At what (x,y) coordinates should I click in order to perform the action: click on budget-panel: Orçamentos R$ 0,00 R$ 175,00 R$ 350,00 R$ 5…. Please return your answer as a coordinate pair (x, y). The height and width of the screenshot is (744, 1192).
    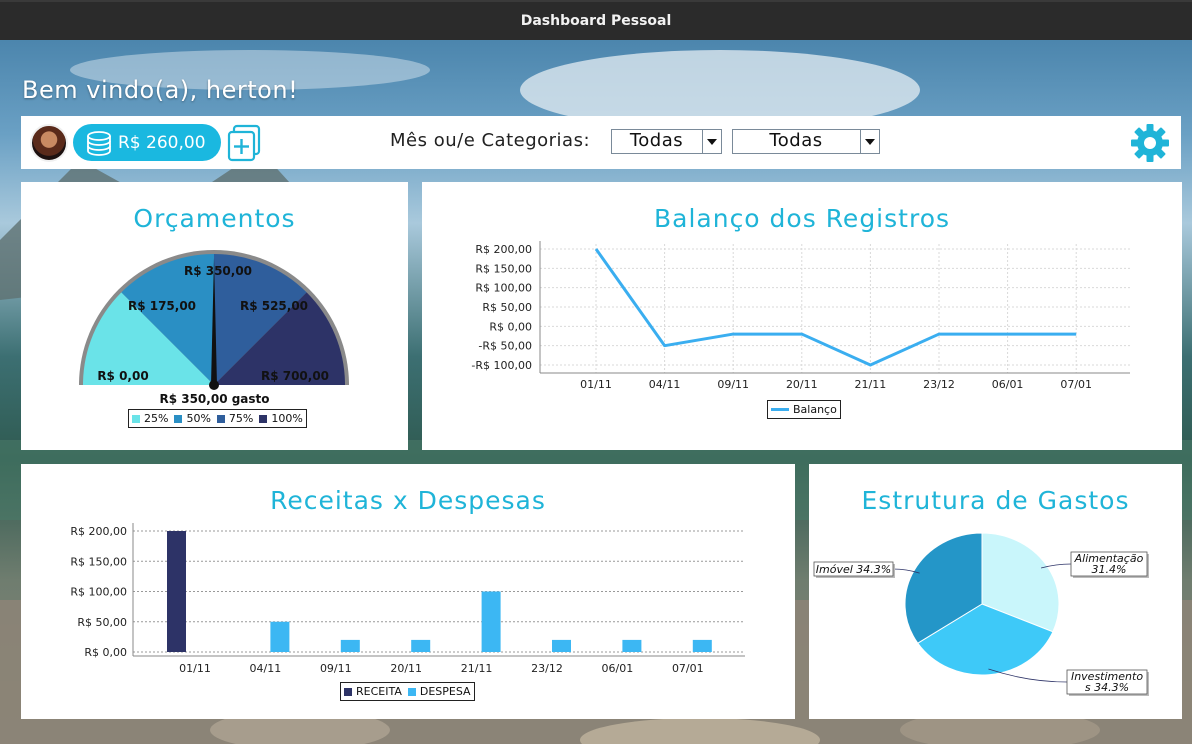
    Looking at the image, I should click on (214, 316).